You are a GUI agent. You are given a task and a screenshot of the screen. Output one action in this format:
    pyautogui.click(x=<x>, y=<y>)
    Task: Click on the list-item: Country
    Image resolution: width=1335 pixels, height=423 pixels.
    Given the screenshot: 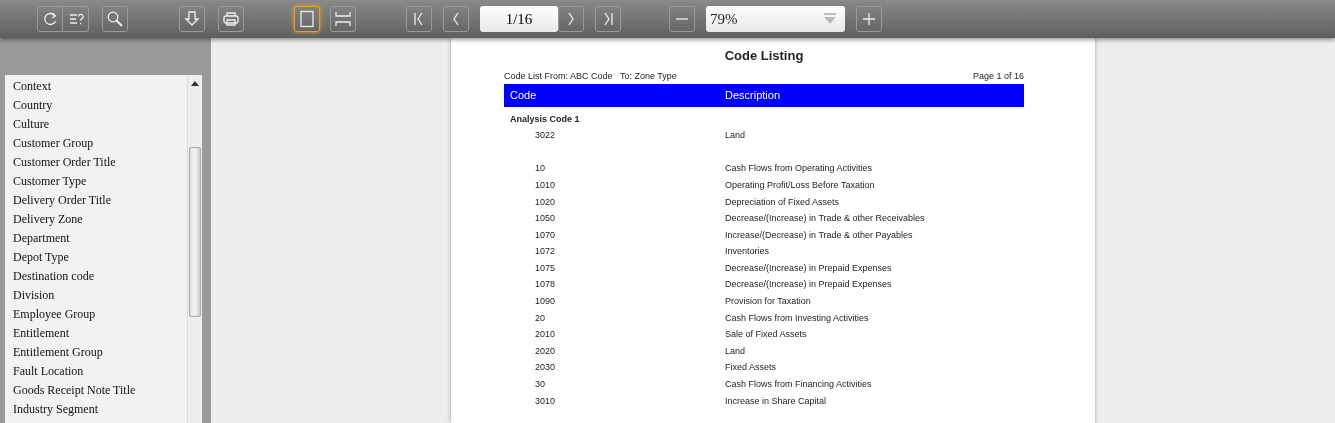 What is the action you would take?
    pyautogui.click(x=100, y=105)
    